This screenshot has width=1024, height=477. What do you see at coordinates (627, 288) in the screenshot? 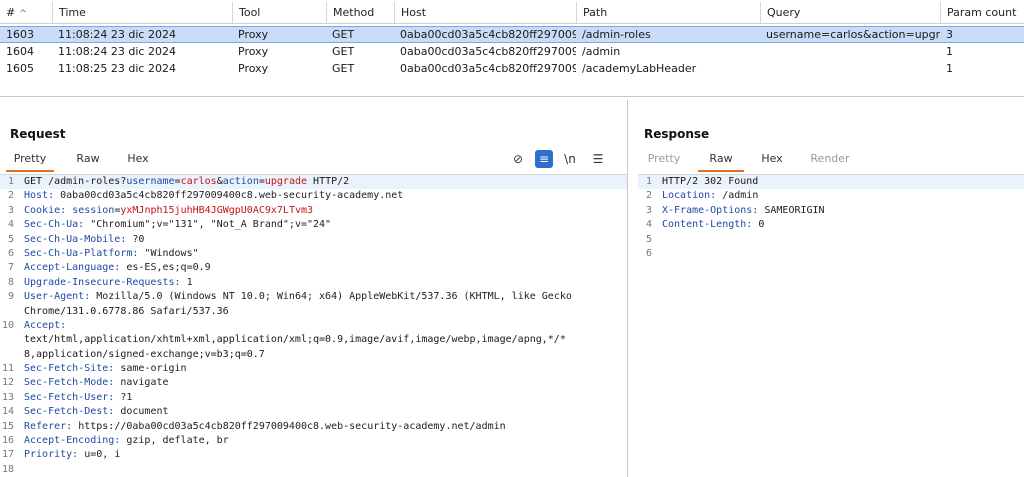
I see `panel-divider` at bounding box center [627, 288].